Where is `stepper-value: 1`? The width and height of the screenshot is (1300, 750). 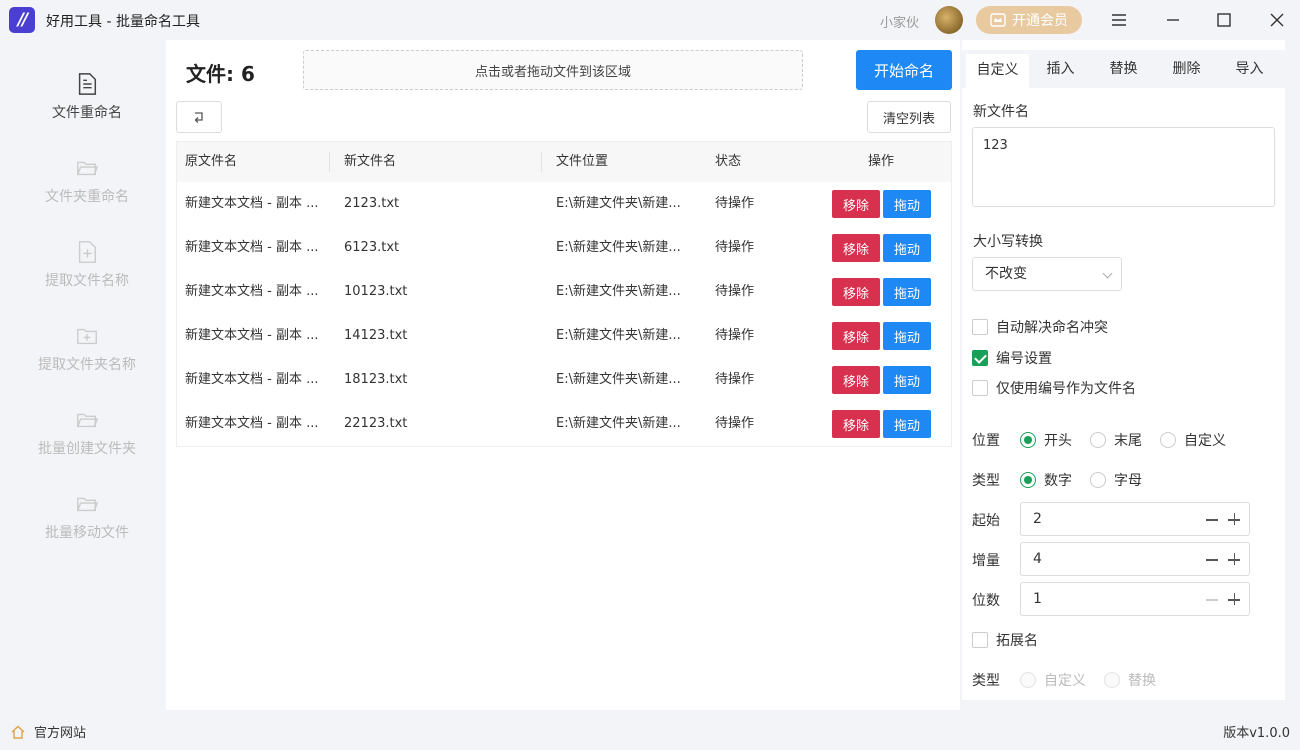 stepper-value: 1 is located at coordinates (1037, 599).